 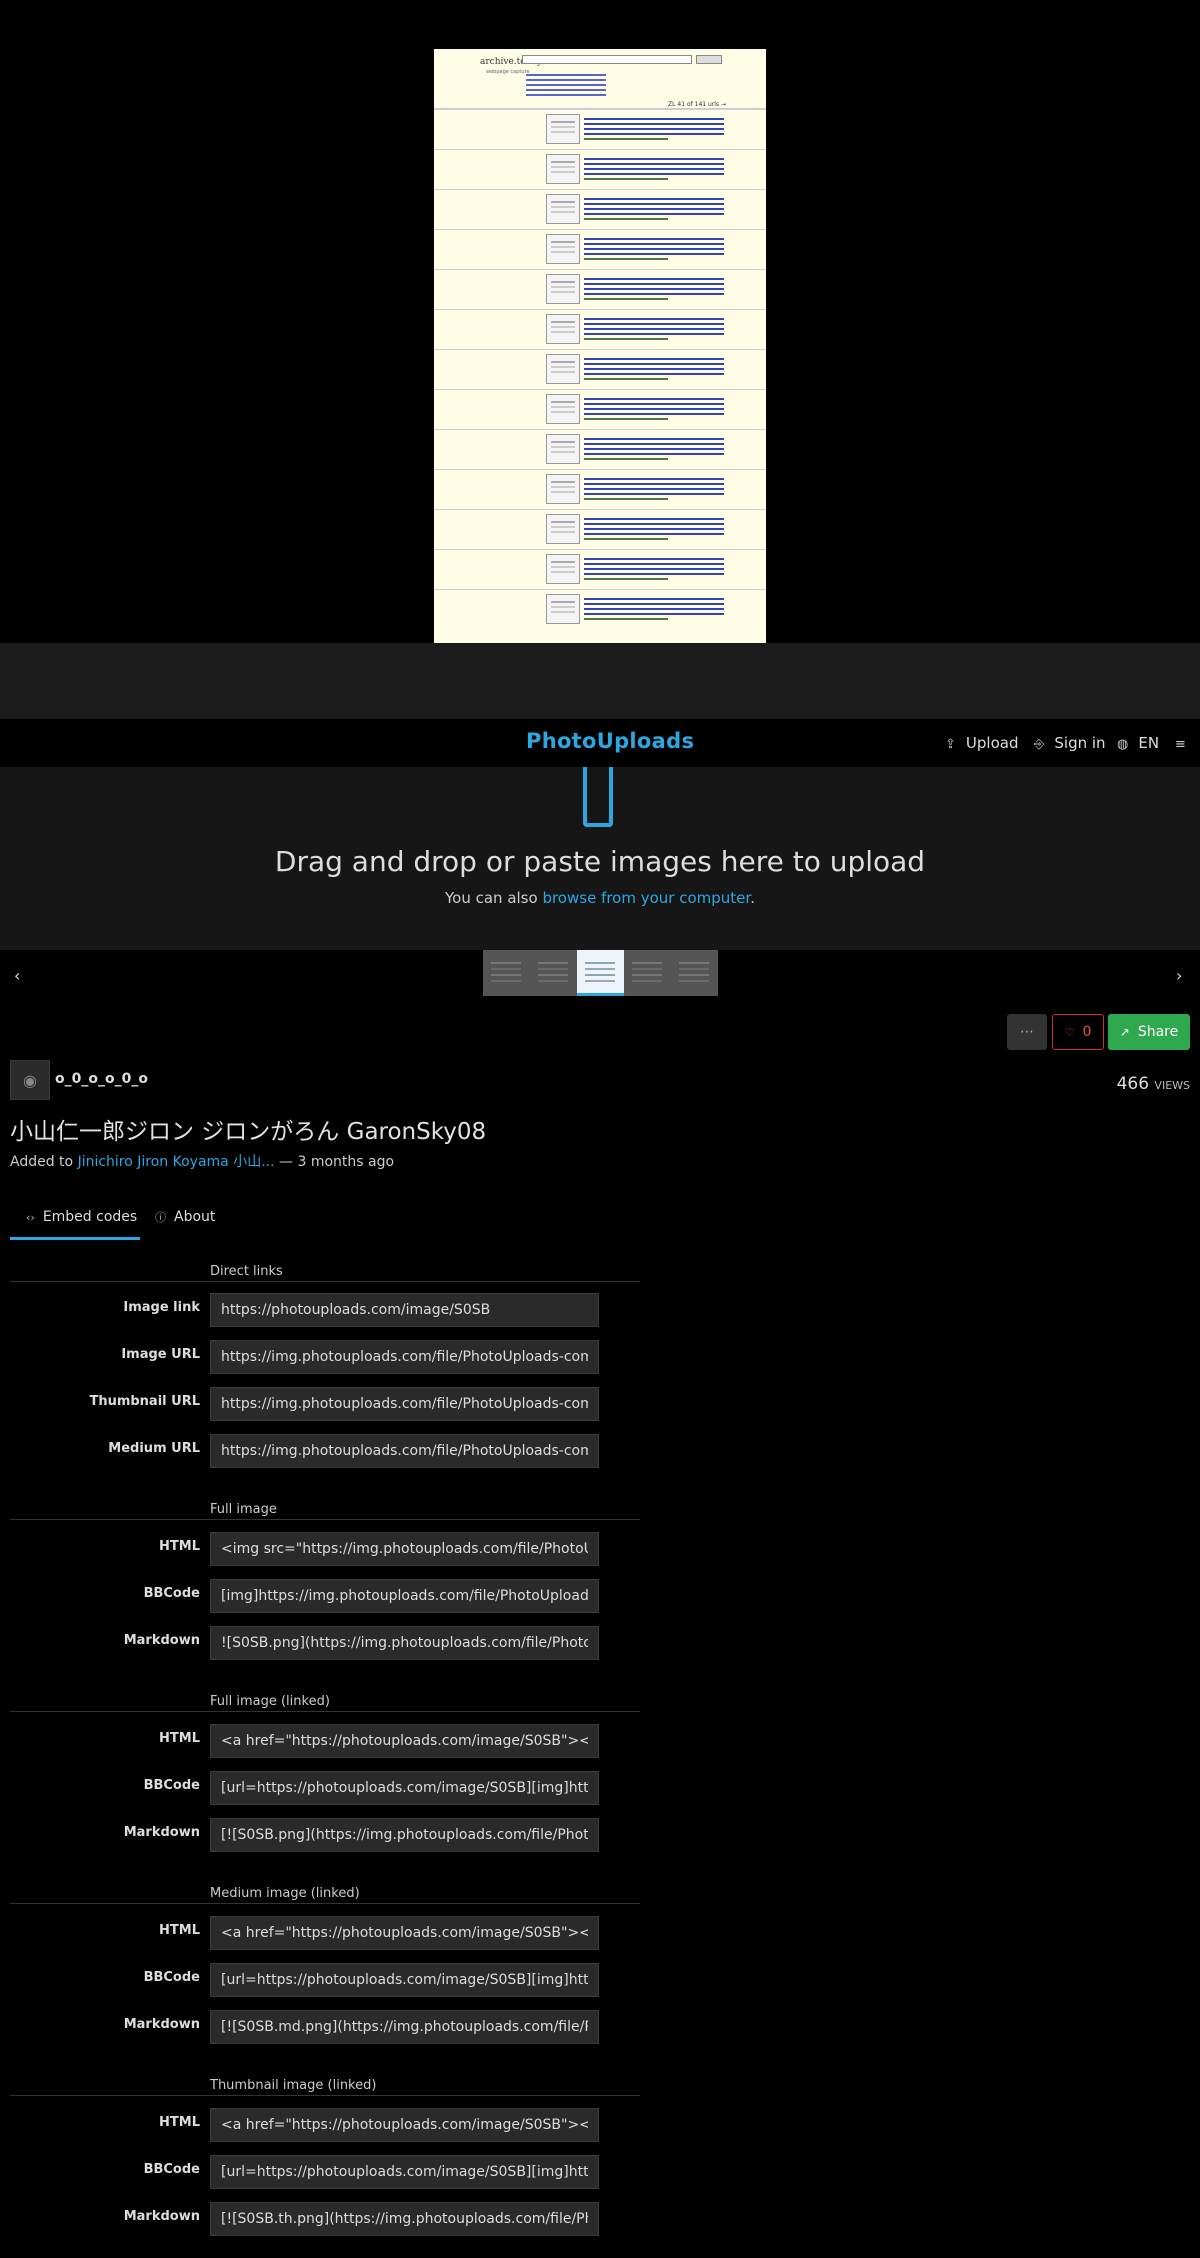 I want to click on image-link-field, so click(x=404, y=1310).